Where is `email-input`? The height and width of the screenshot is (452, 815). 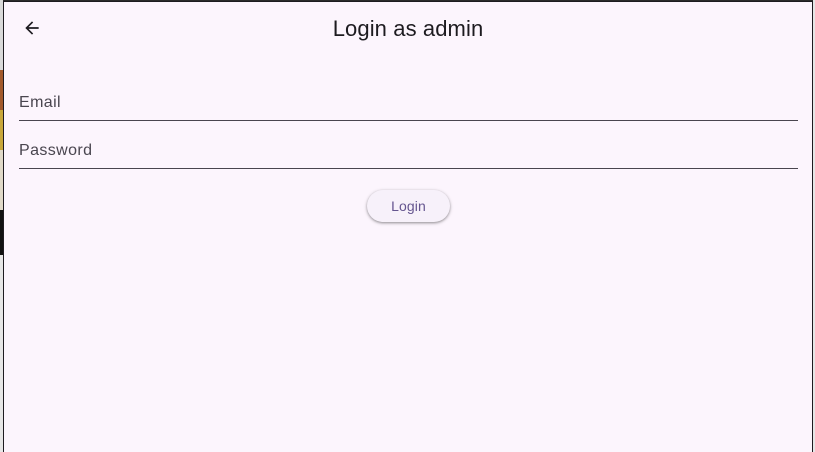 email-input is located at coordinates (408, 96).